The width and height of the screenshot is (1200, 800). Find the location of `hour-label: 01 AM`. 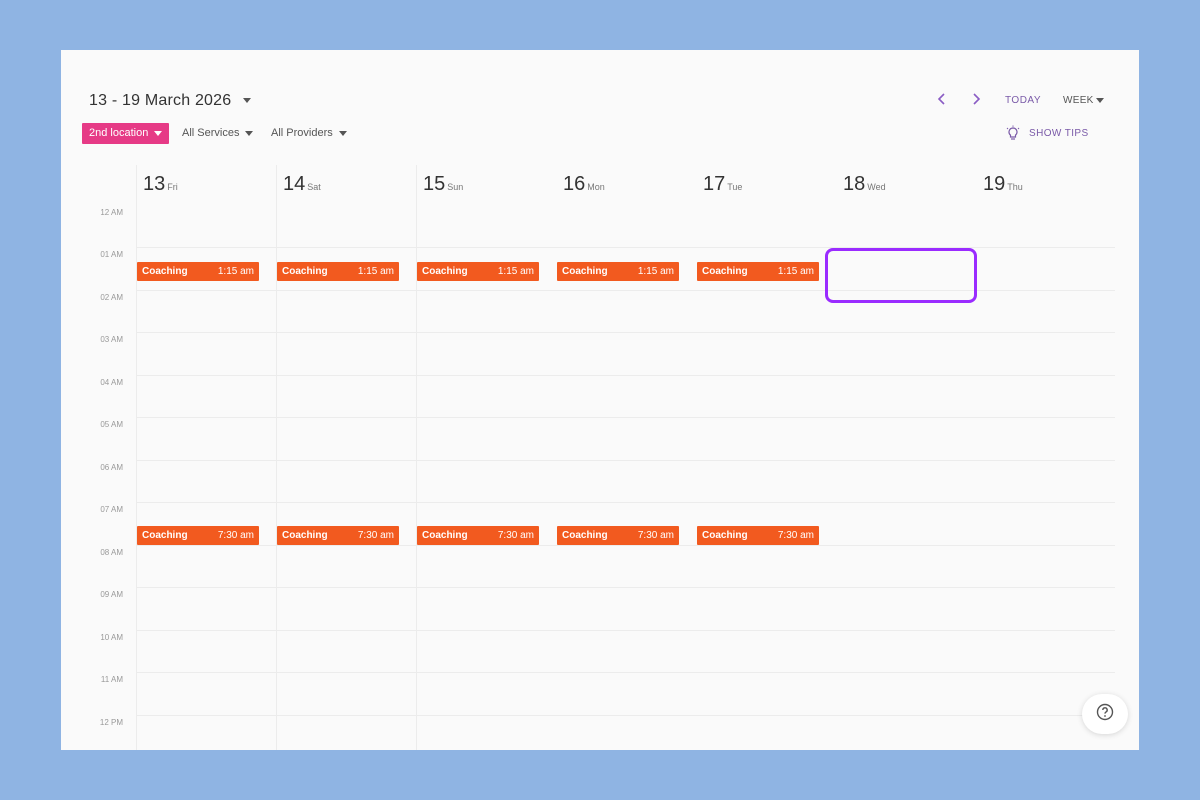

hour-label: 01 AM is located at coordinates (111, 254).